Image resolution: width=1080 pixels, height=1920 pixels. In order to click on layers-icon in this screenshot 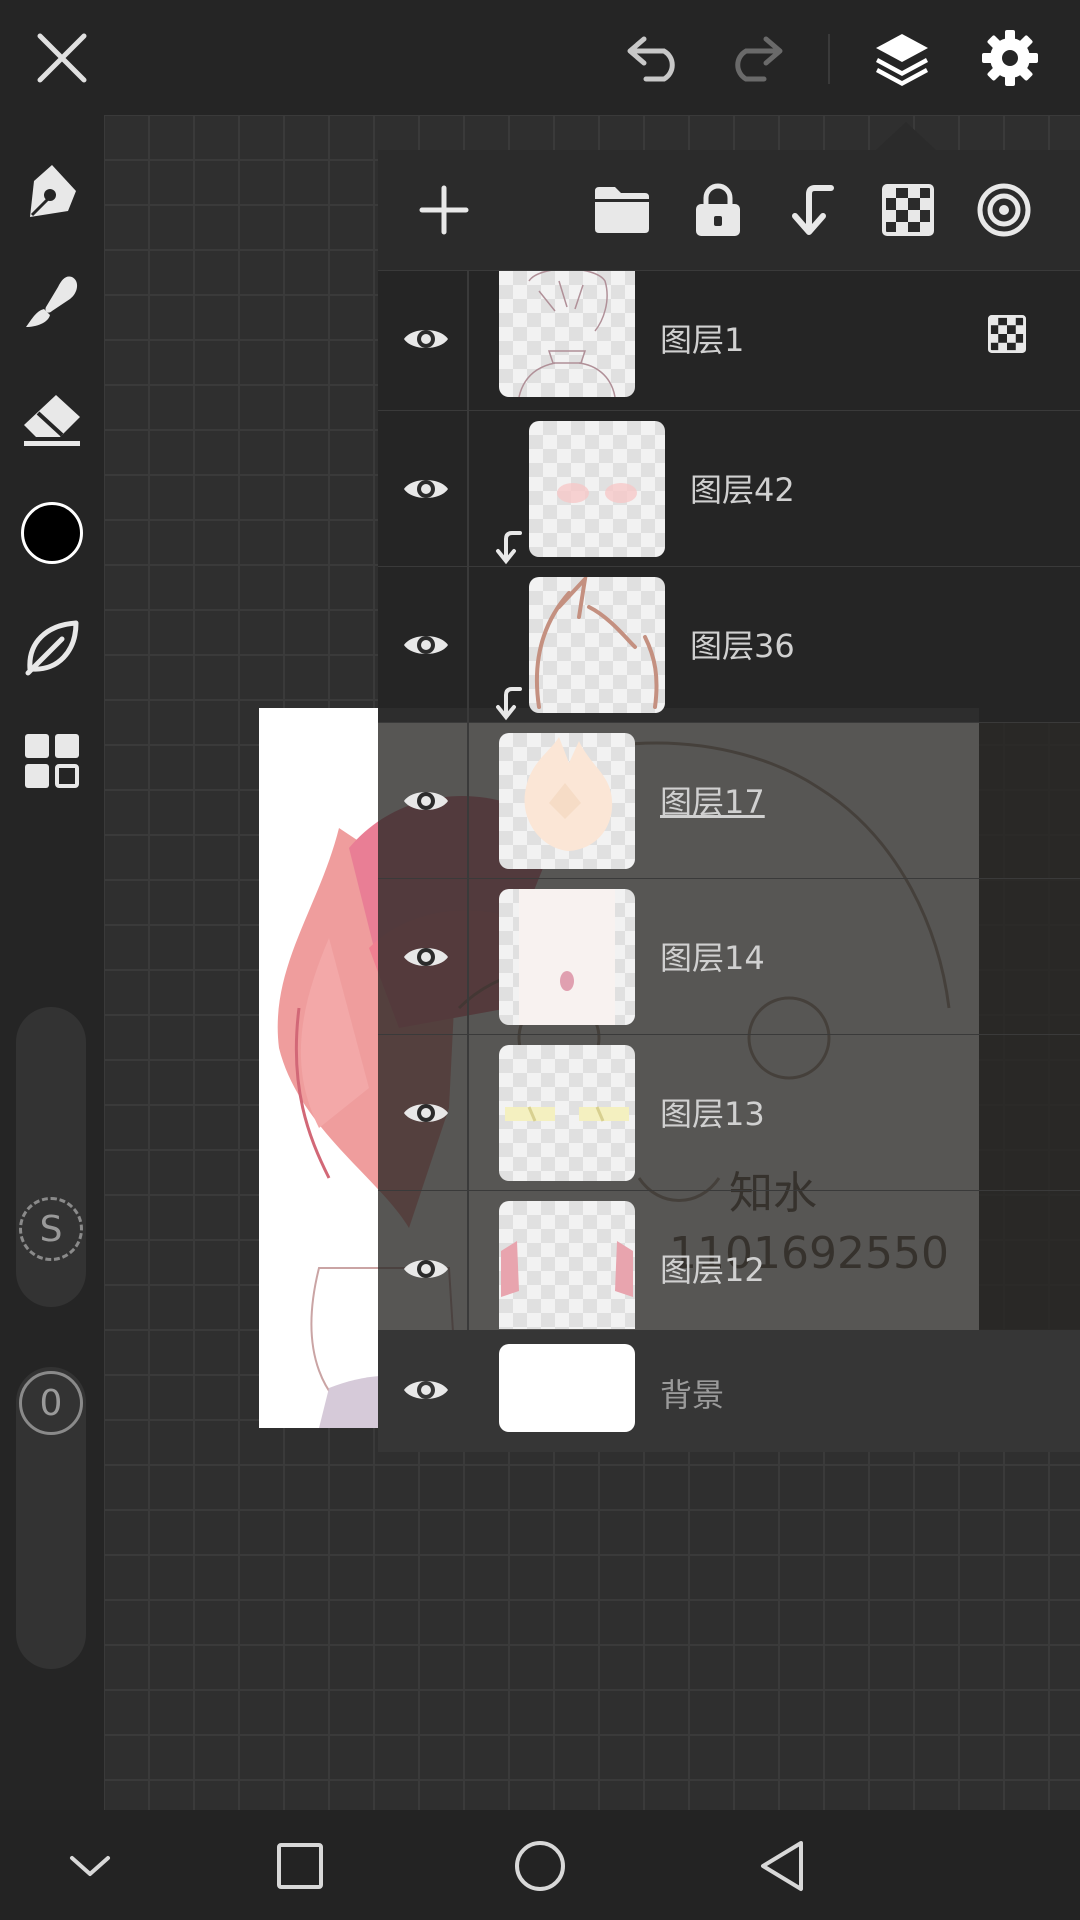, I will do `click(902, 58)`.